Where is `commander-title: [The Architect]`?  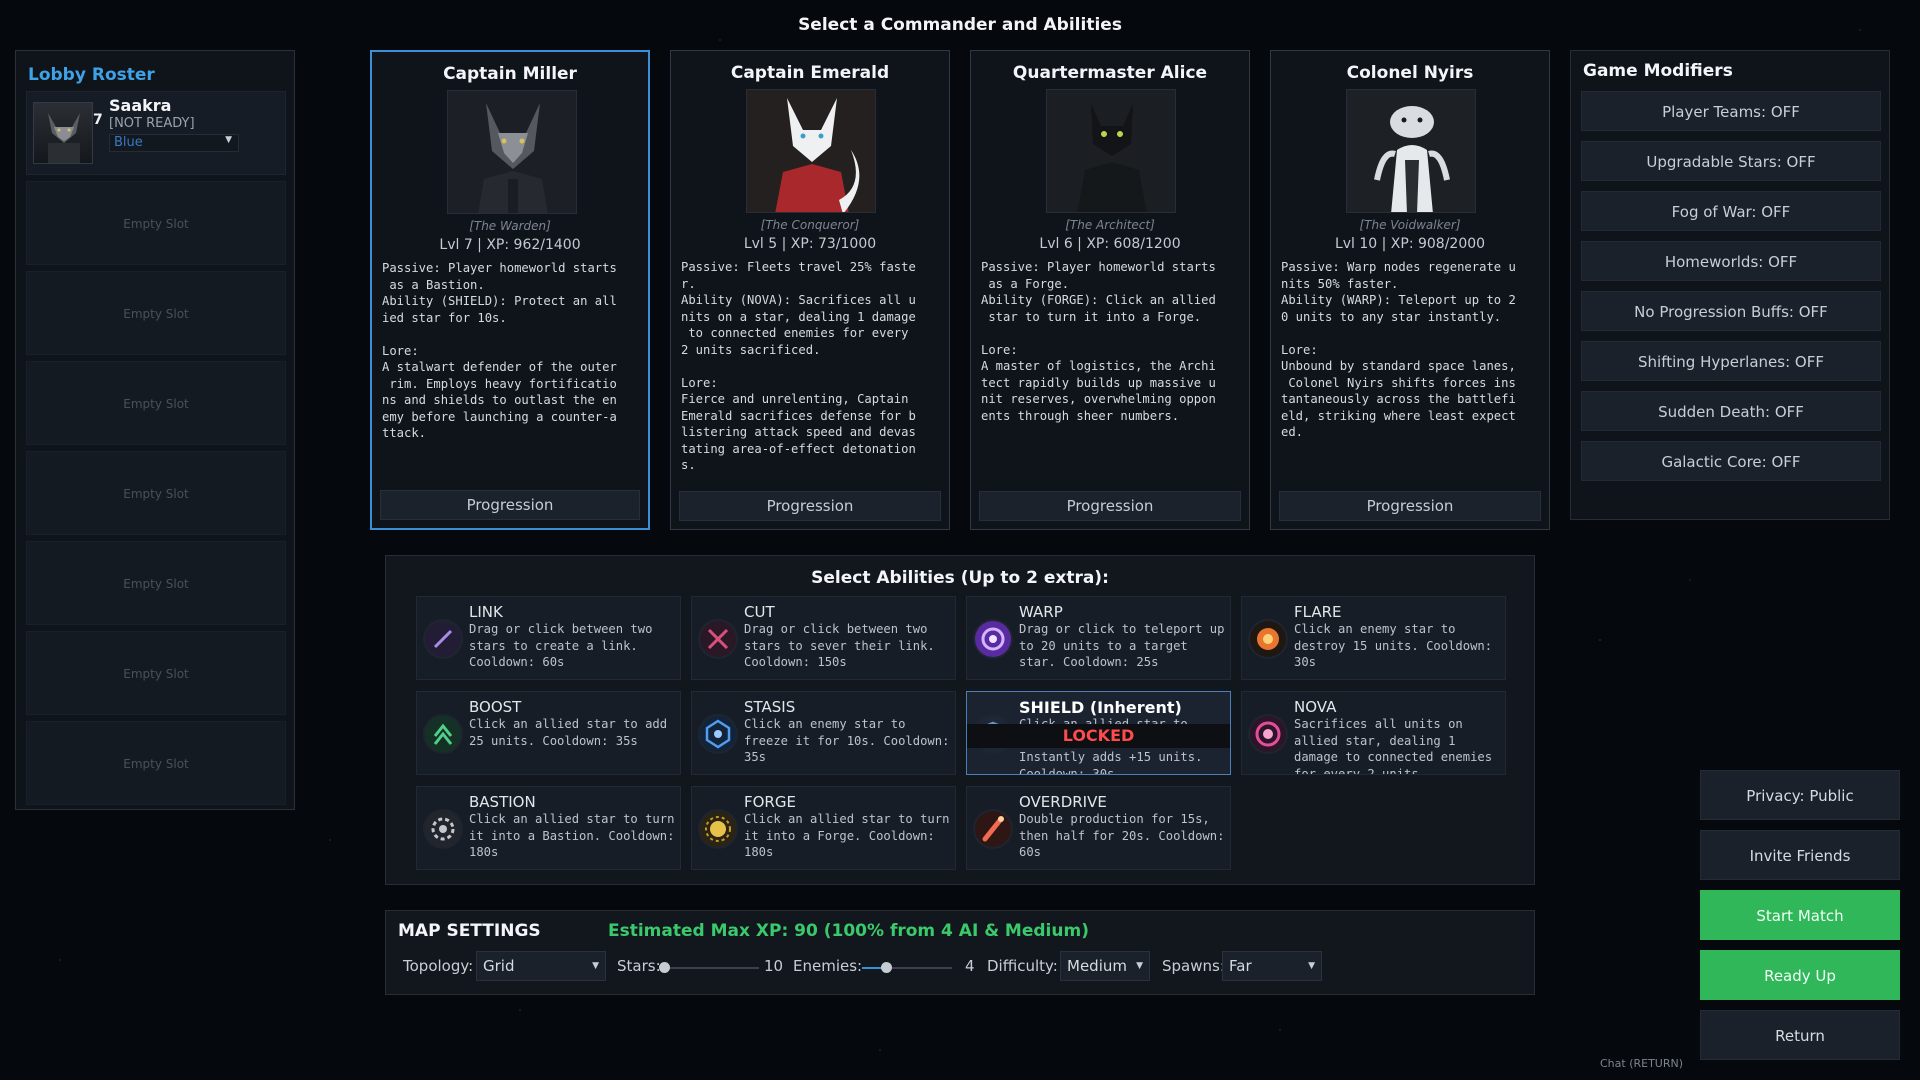
commander-title: [The Architect] is located at coordinates (1110, 225).